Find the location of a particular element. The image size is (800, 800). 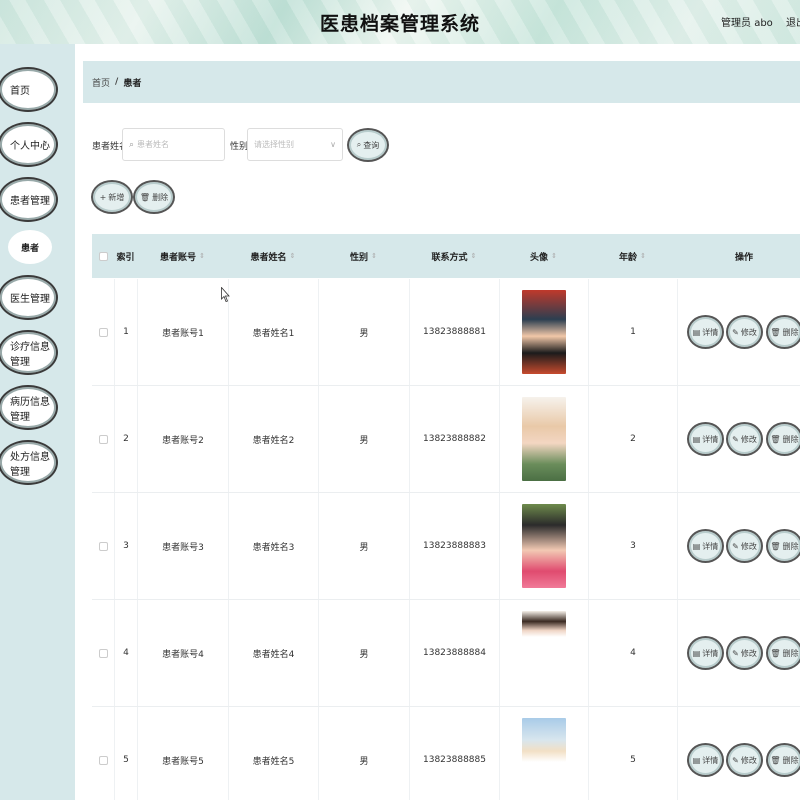

document-icon: ▤ is located at coordinates (696, 760).